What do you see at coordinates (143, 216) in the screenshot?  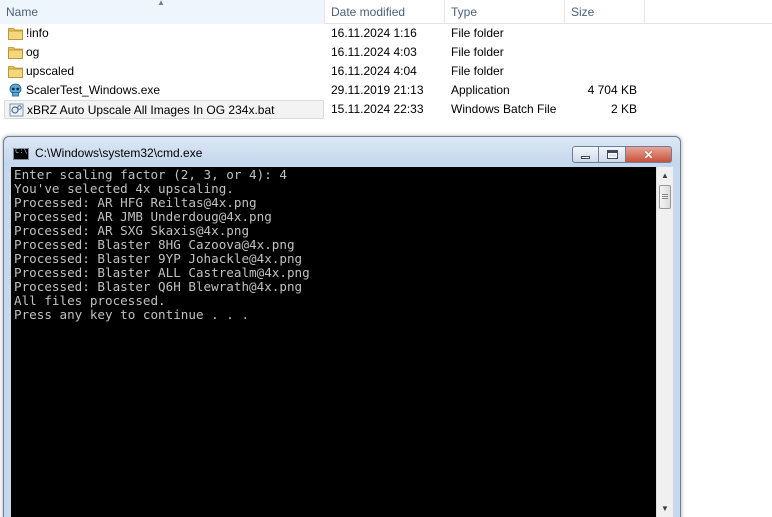 I see `console-line: Processed: AR JMB Underdoug@4x.png` at bounding box center [143, 216].